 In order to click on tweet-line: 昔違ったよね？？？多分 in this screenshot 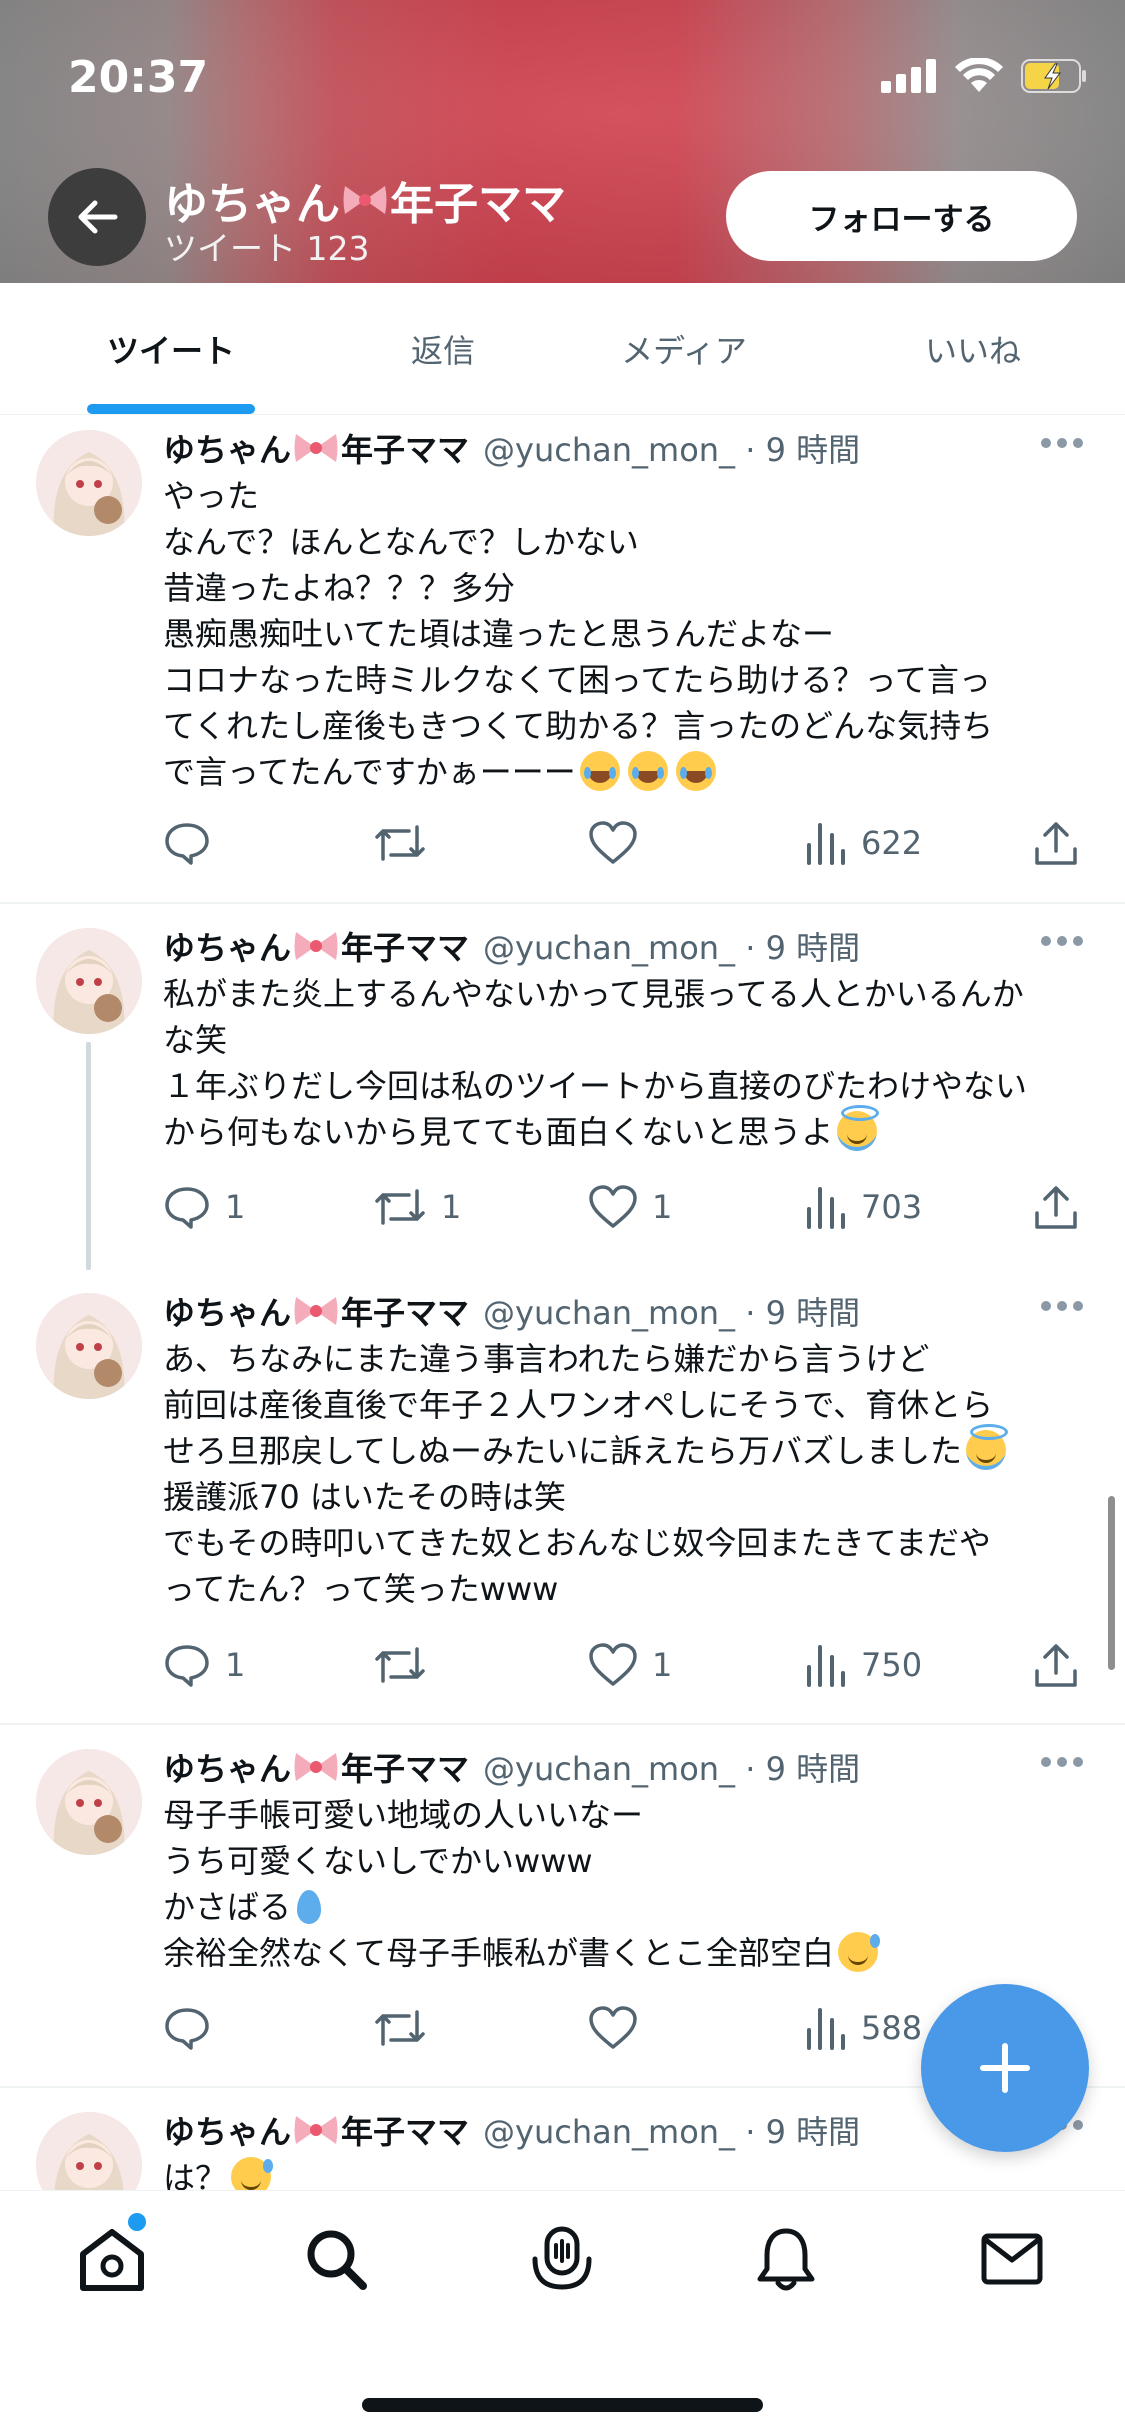, I will do `click(339, 588)`.